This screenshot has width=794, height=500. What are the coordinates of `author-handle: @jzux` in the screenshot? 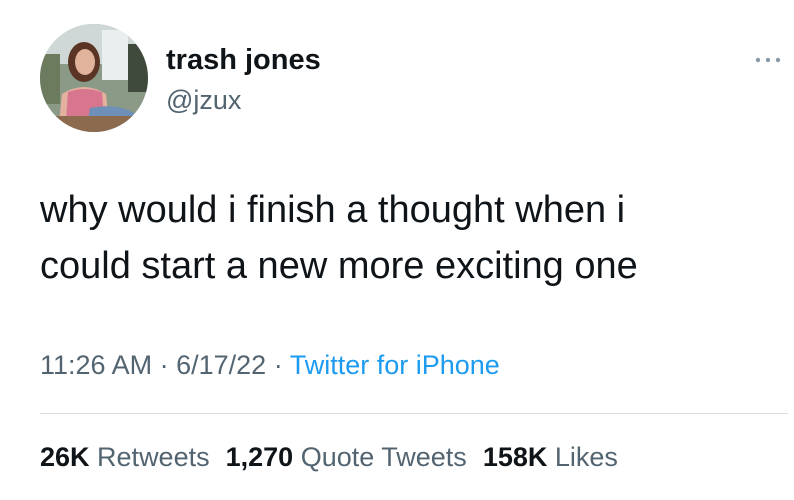 It's located at (203, 100).